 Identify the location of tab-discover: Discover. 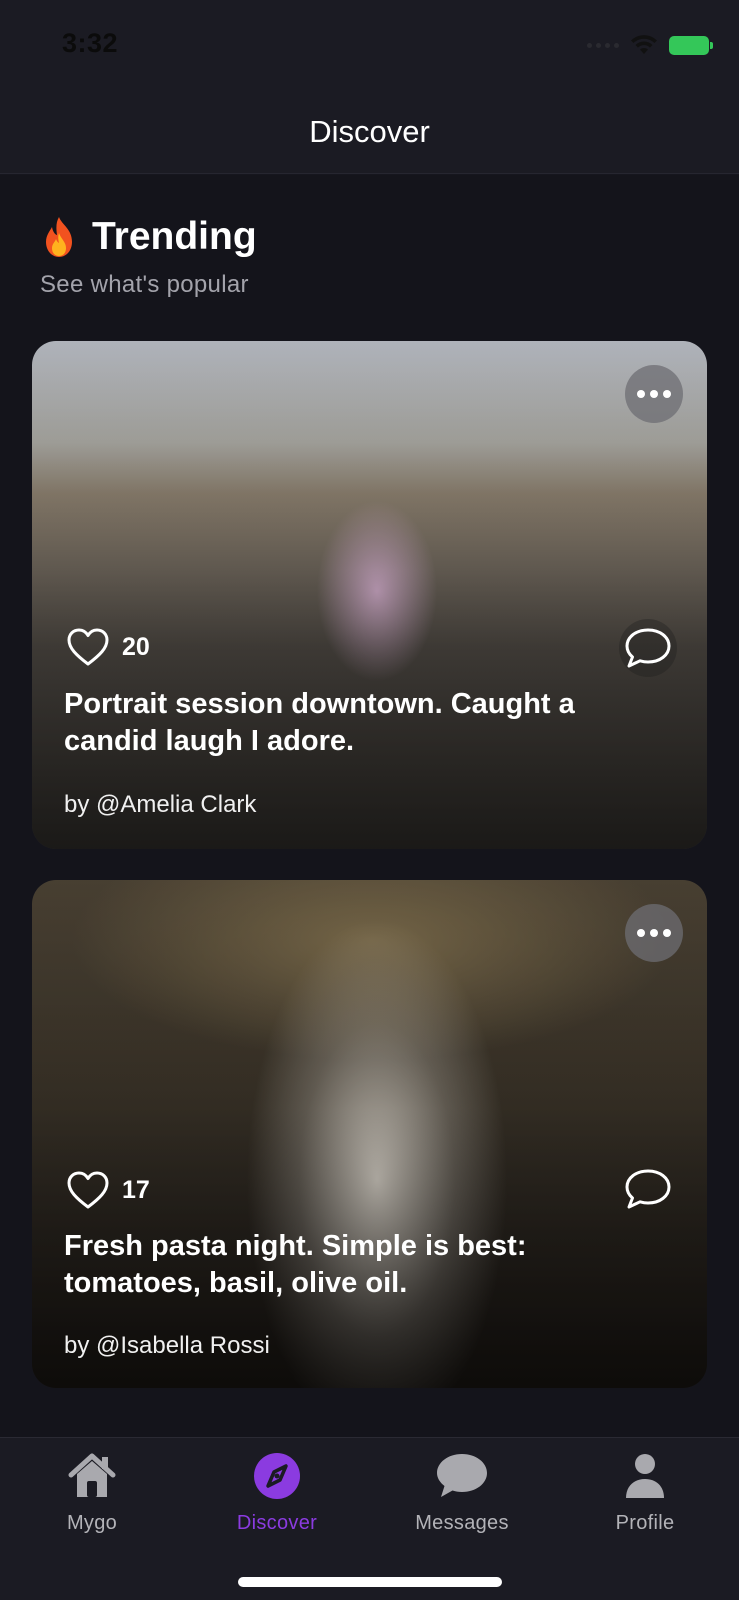
(277, 1492).